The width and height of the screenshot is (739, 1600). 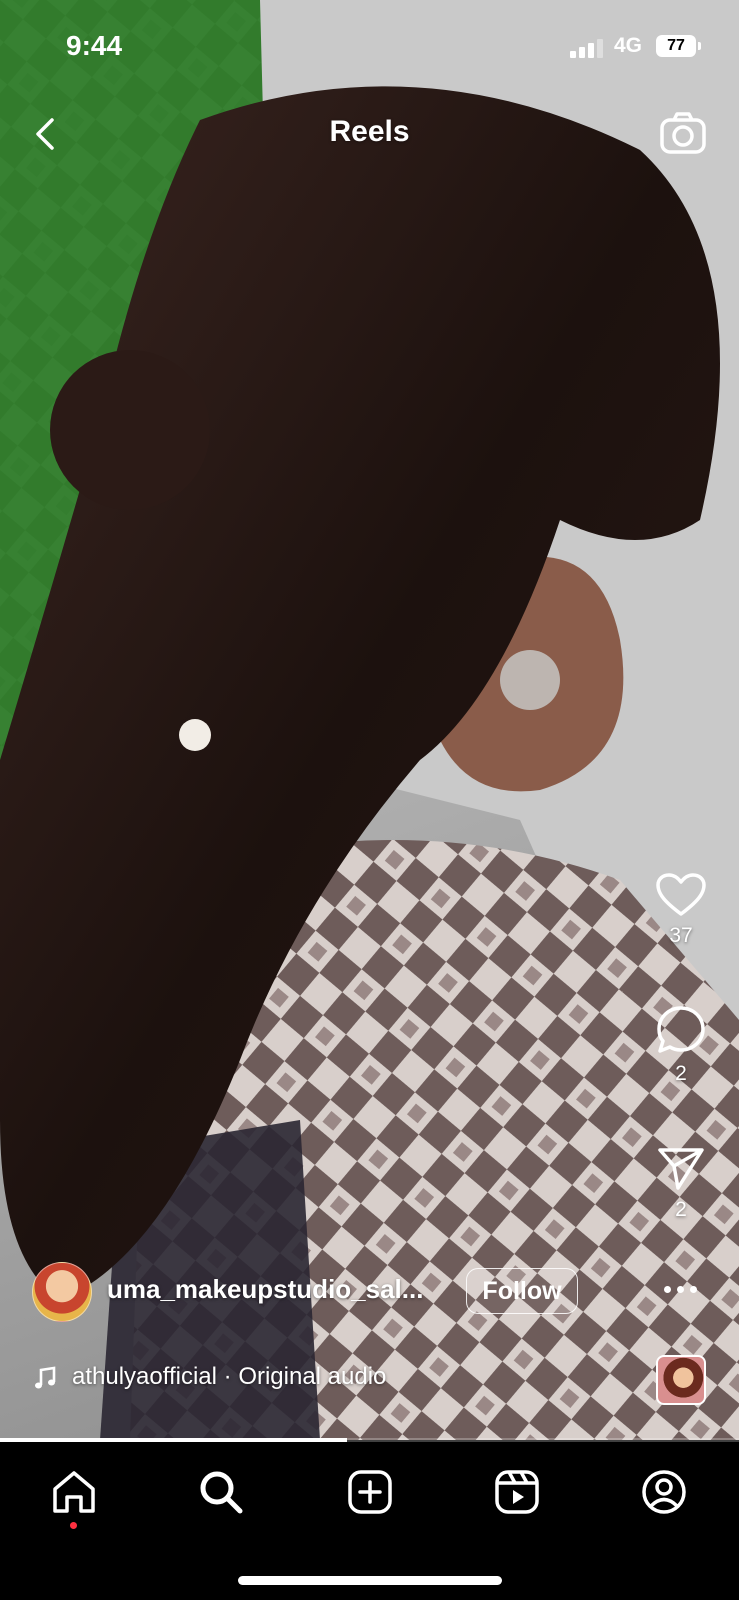 I want to click on share-action: 2, so click(x=681, y=1184).